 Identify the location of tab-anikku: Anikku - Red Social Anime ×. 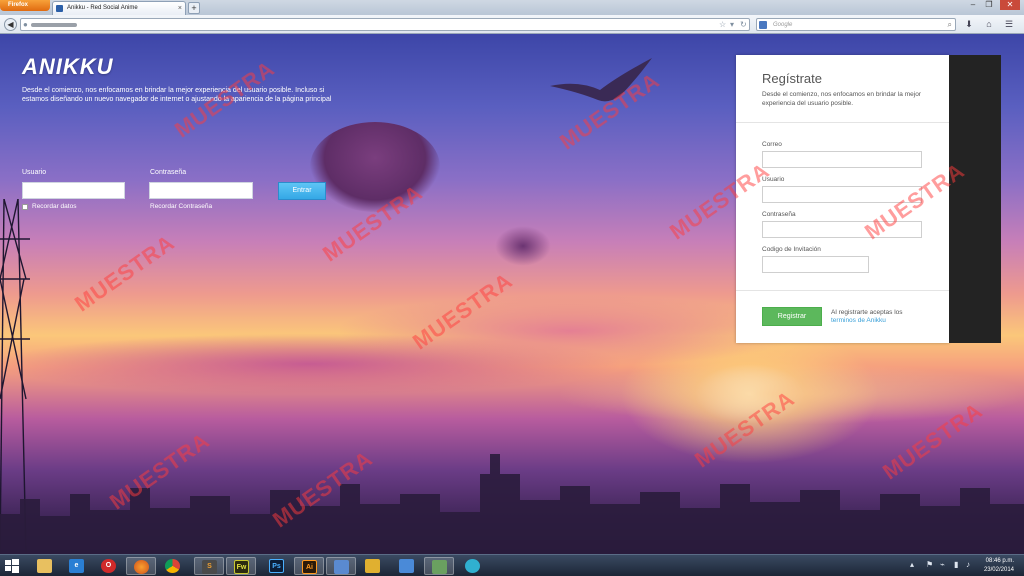
(119, 8).